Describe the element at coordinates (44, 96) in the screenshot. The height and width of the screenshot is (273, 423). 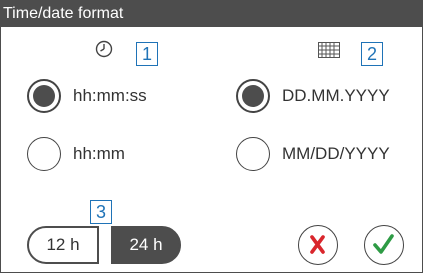
I see `radio-time-hhmmss` at that location.